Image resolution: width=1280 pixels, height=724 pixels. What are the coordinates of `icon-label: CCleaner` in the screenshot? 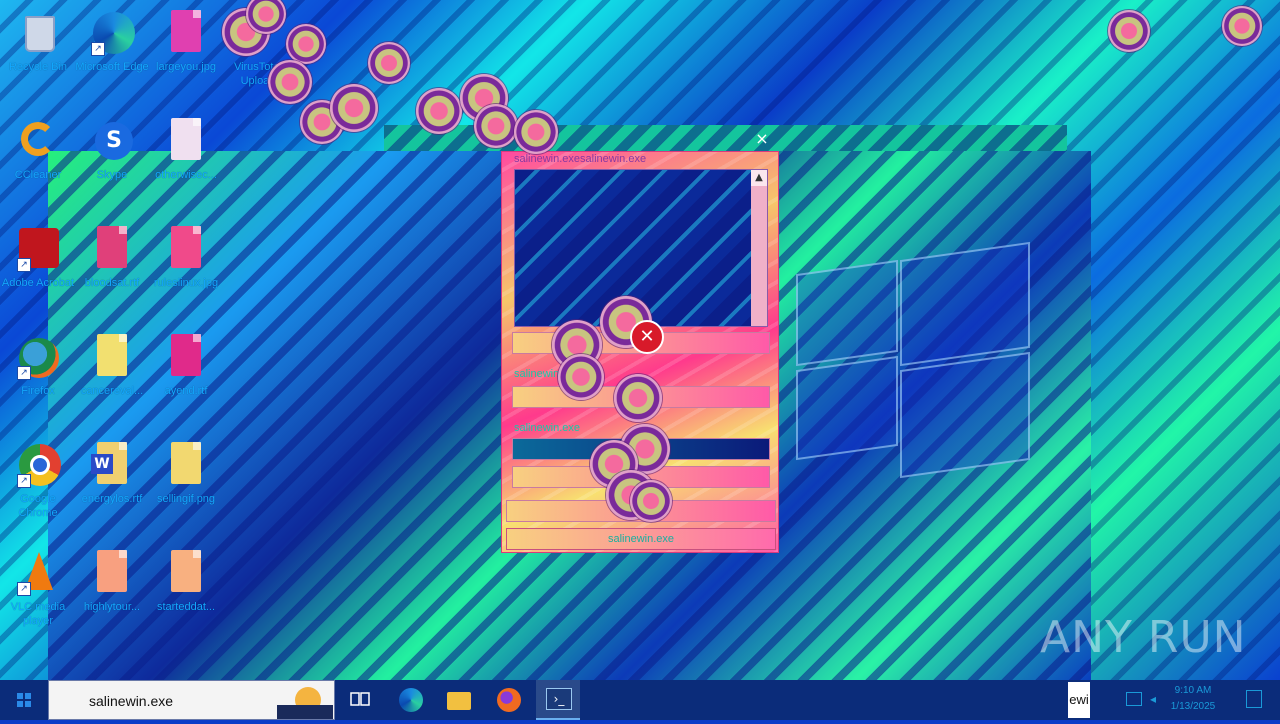 It's located at (38, 175).